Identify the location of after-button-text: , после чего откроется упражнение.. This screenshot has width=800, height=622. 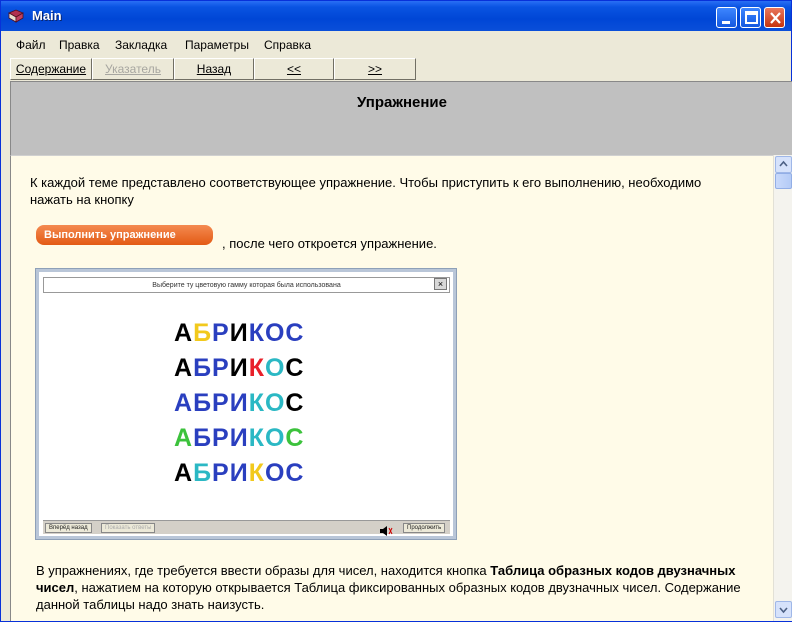
(329, 243).